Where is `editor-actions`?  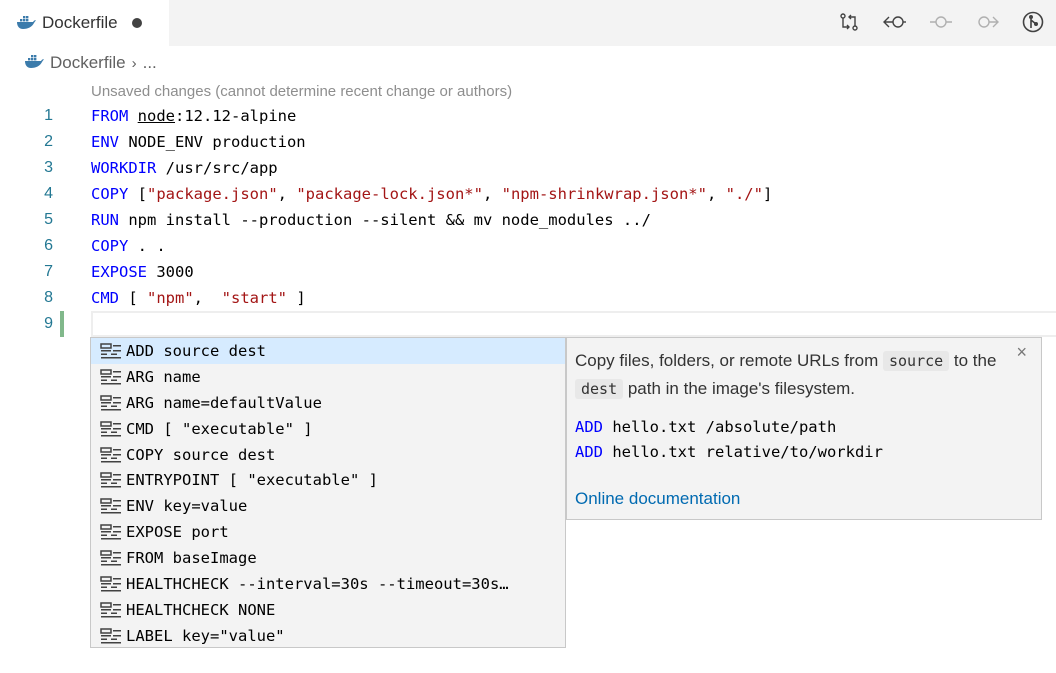 editor-actions is located at coordinates (941, 22).